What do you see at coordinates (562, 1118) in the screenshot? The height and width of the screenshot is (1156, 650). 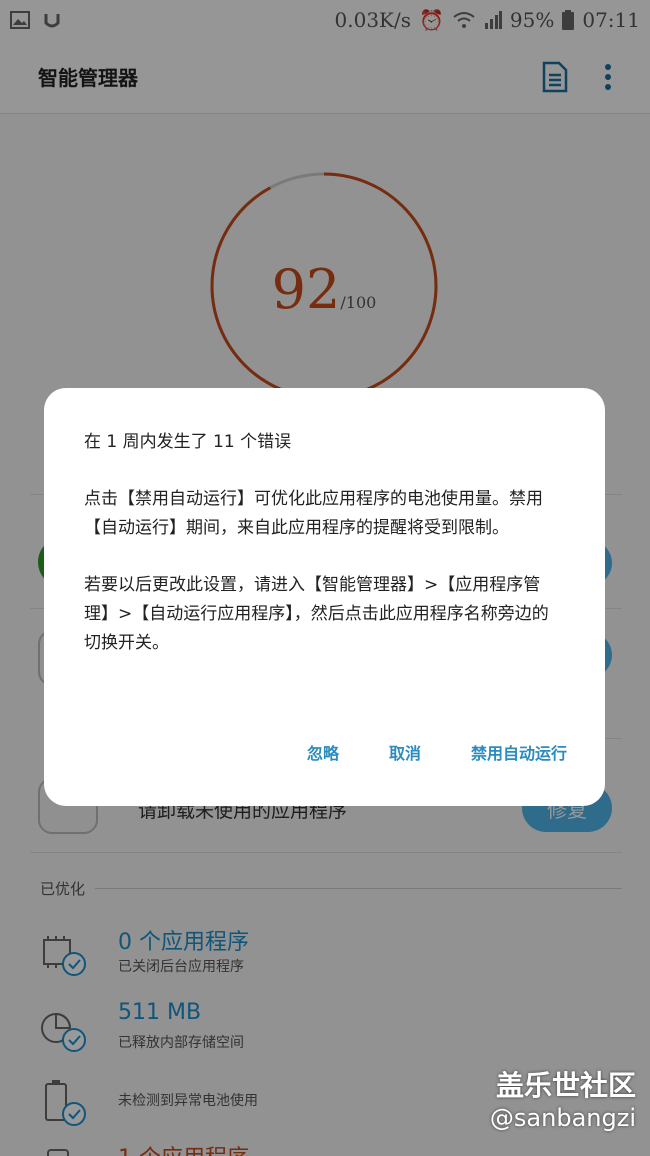 I see `watermark-handle: @sanbangzi` at bounding box center [562, 1118].